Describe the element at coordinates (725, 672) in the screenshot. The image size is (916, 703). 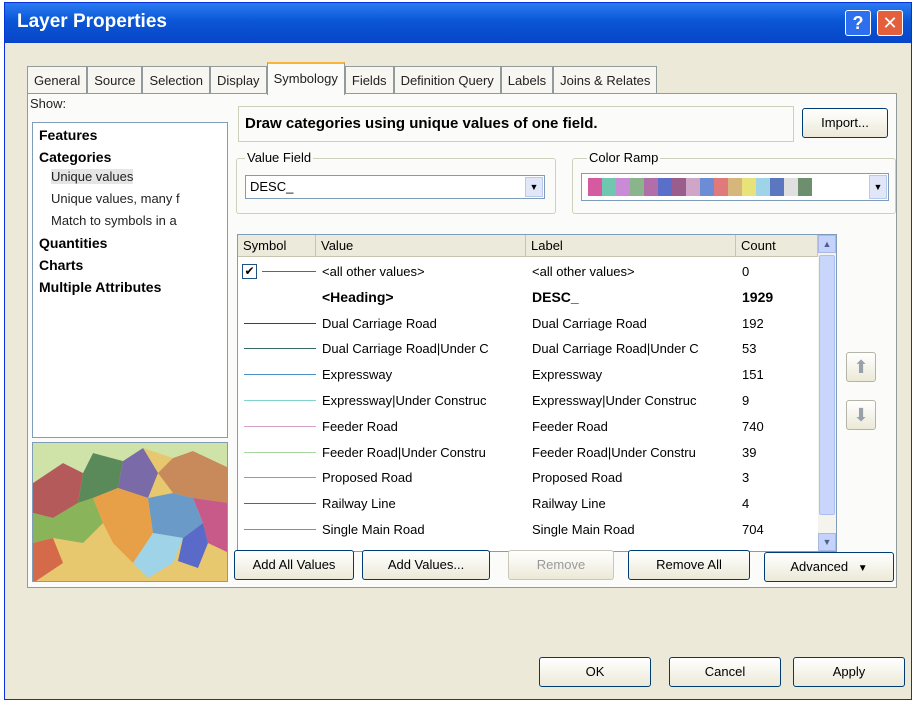
I see `cancel-button: Cancel` at that location.